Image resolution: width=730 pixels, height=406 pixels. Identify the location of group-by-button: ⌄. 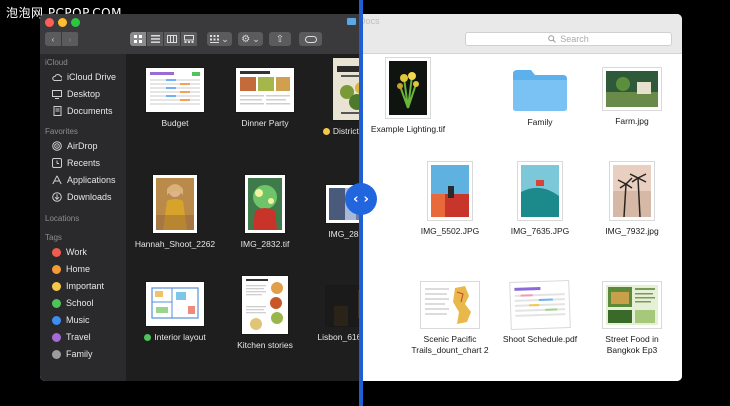
(219, 39).